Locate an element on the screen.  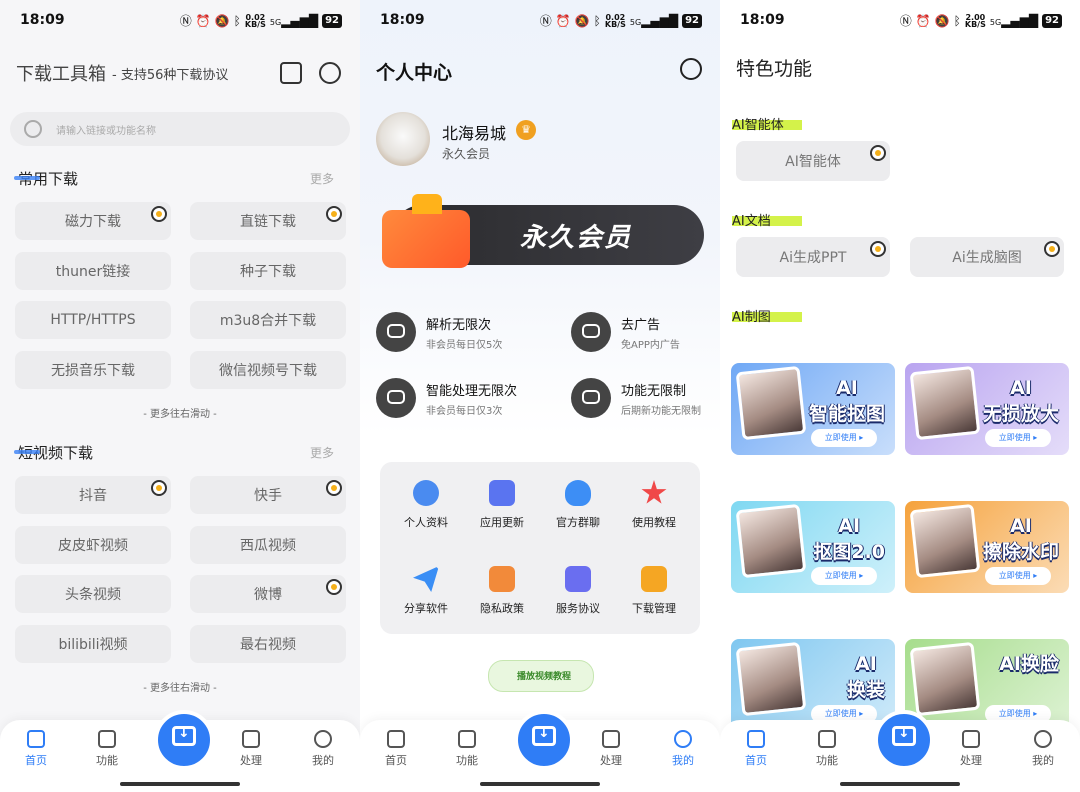
nfc-icon: Ⓝ is located at coordinates (185, 21).